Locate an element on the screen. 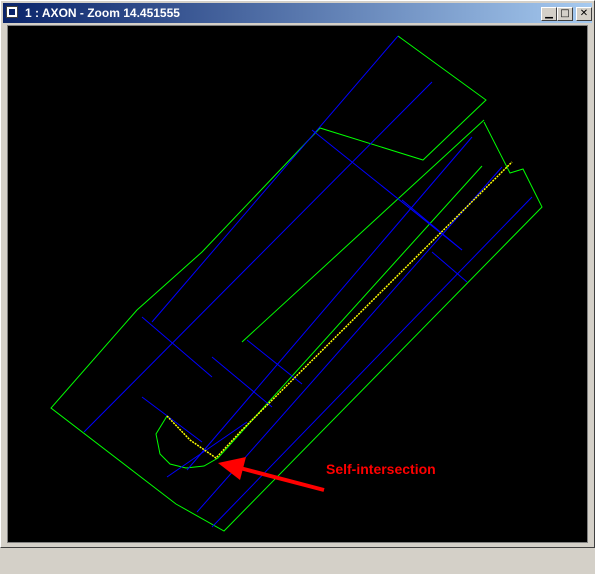 The width and height of the screenshot is (595, 574). close-button: ✕ is located at coordinates (584, 14).